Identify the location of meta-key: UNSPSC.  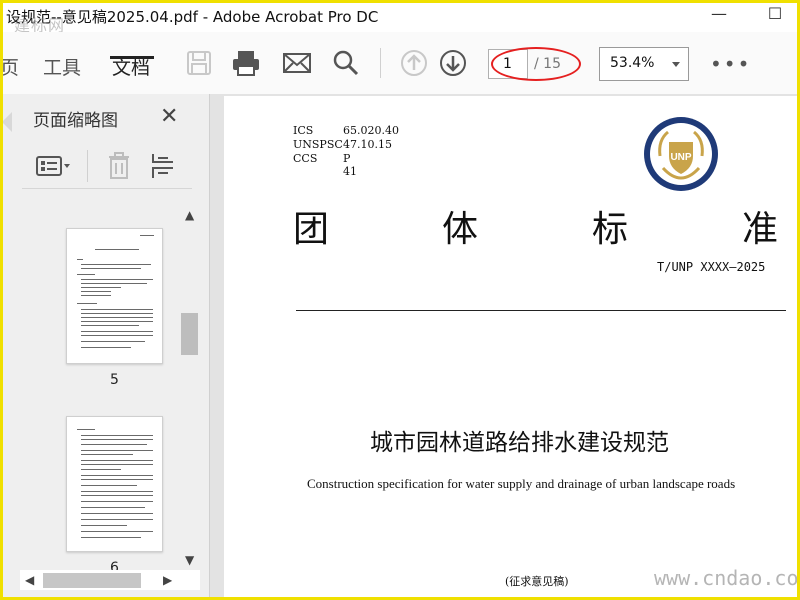
(318, 144).